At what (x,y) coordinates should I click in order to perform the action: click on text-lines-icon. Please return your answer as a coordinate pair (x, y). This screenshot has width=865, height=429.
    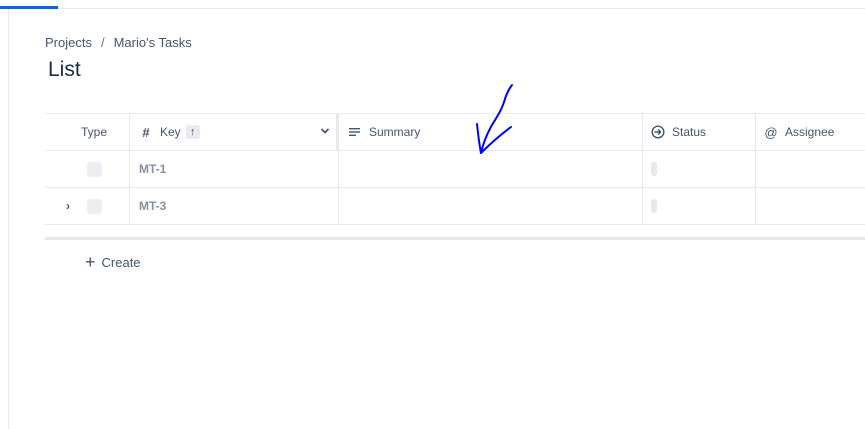
    Looking at the image, I should click on (355, 132).